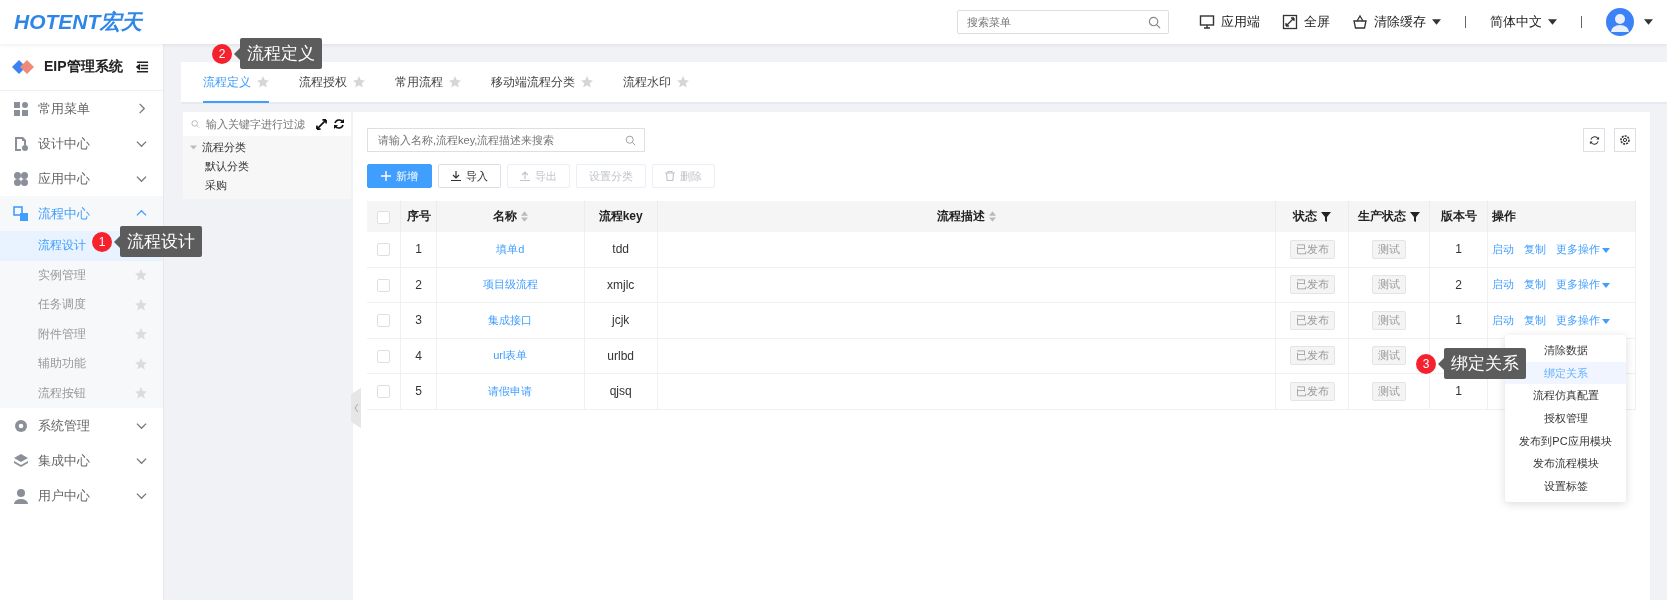 The image size is (1667, 600). I want to click on column-header: 流程key, so click(620, 216).